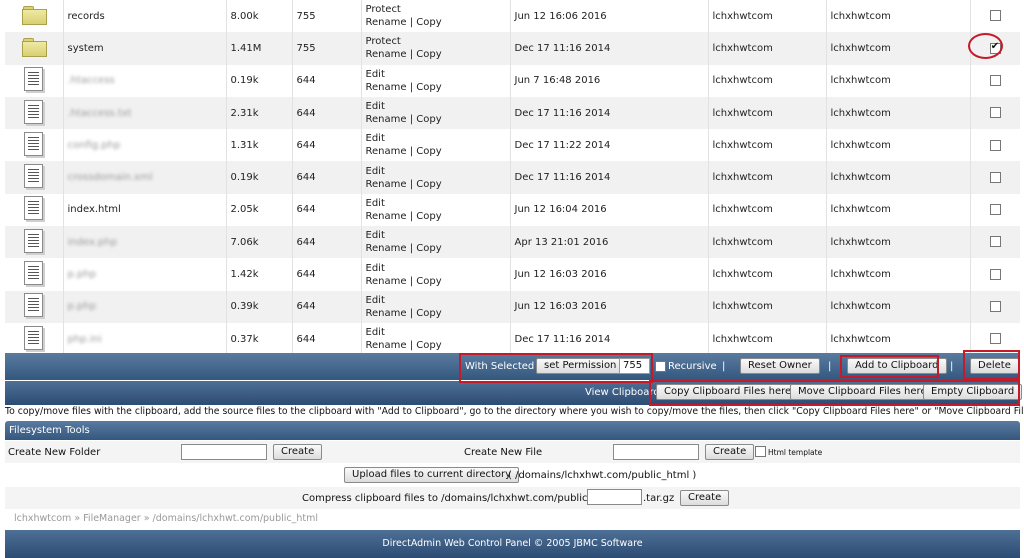 This screenshot has height=558, width=1024. Describe the element at coordinates (898, 177) in the screenshot. I see `group-cell: lchxhwtcom` at that location.